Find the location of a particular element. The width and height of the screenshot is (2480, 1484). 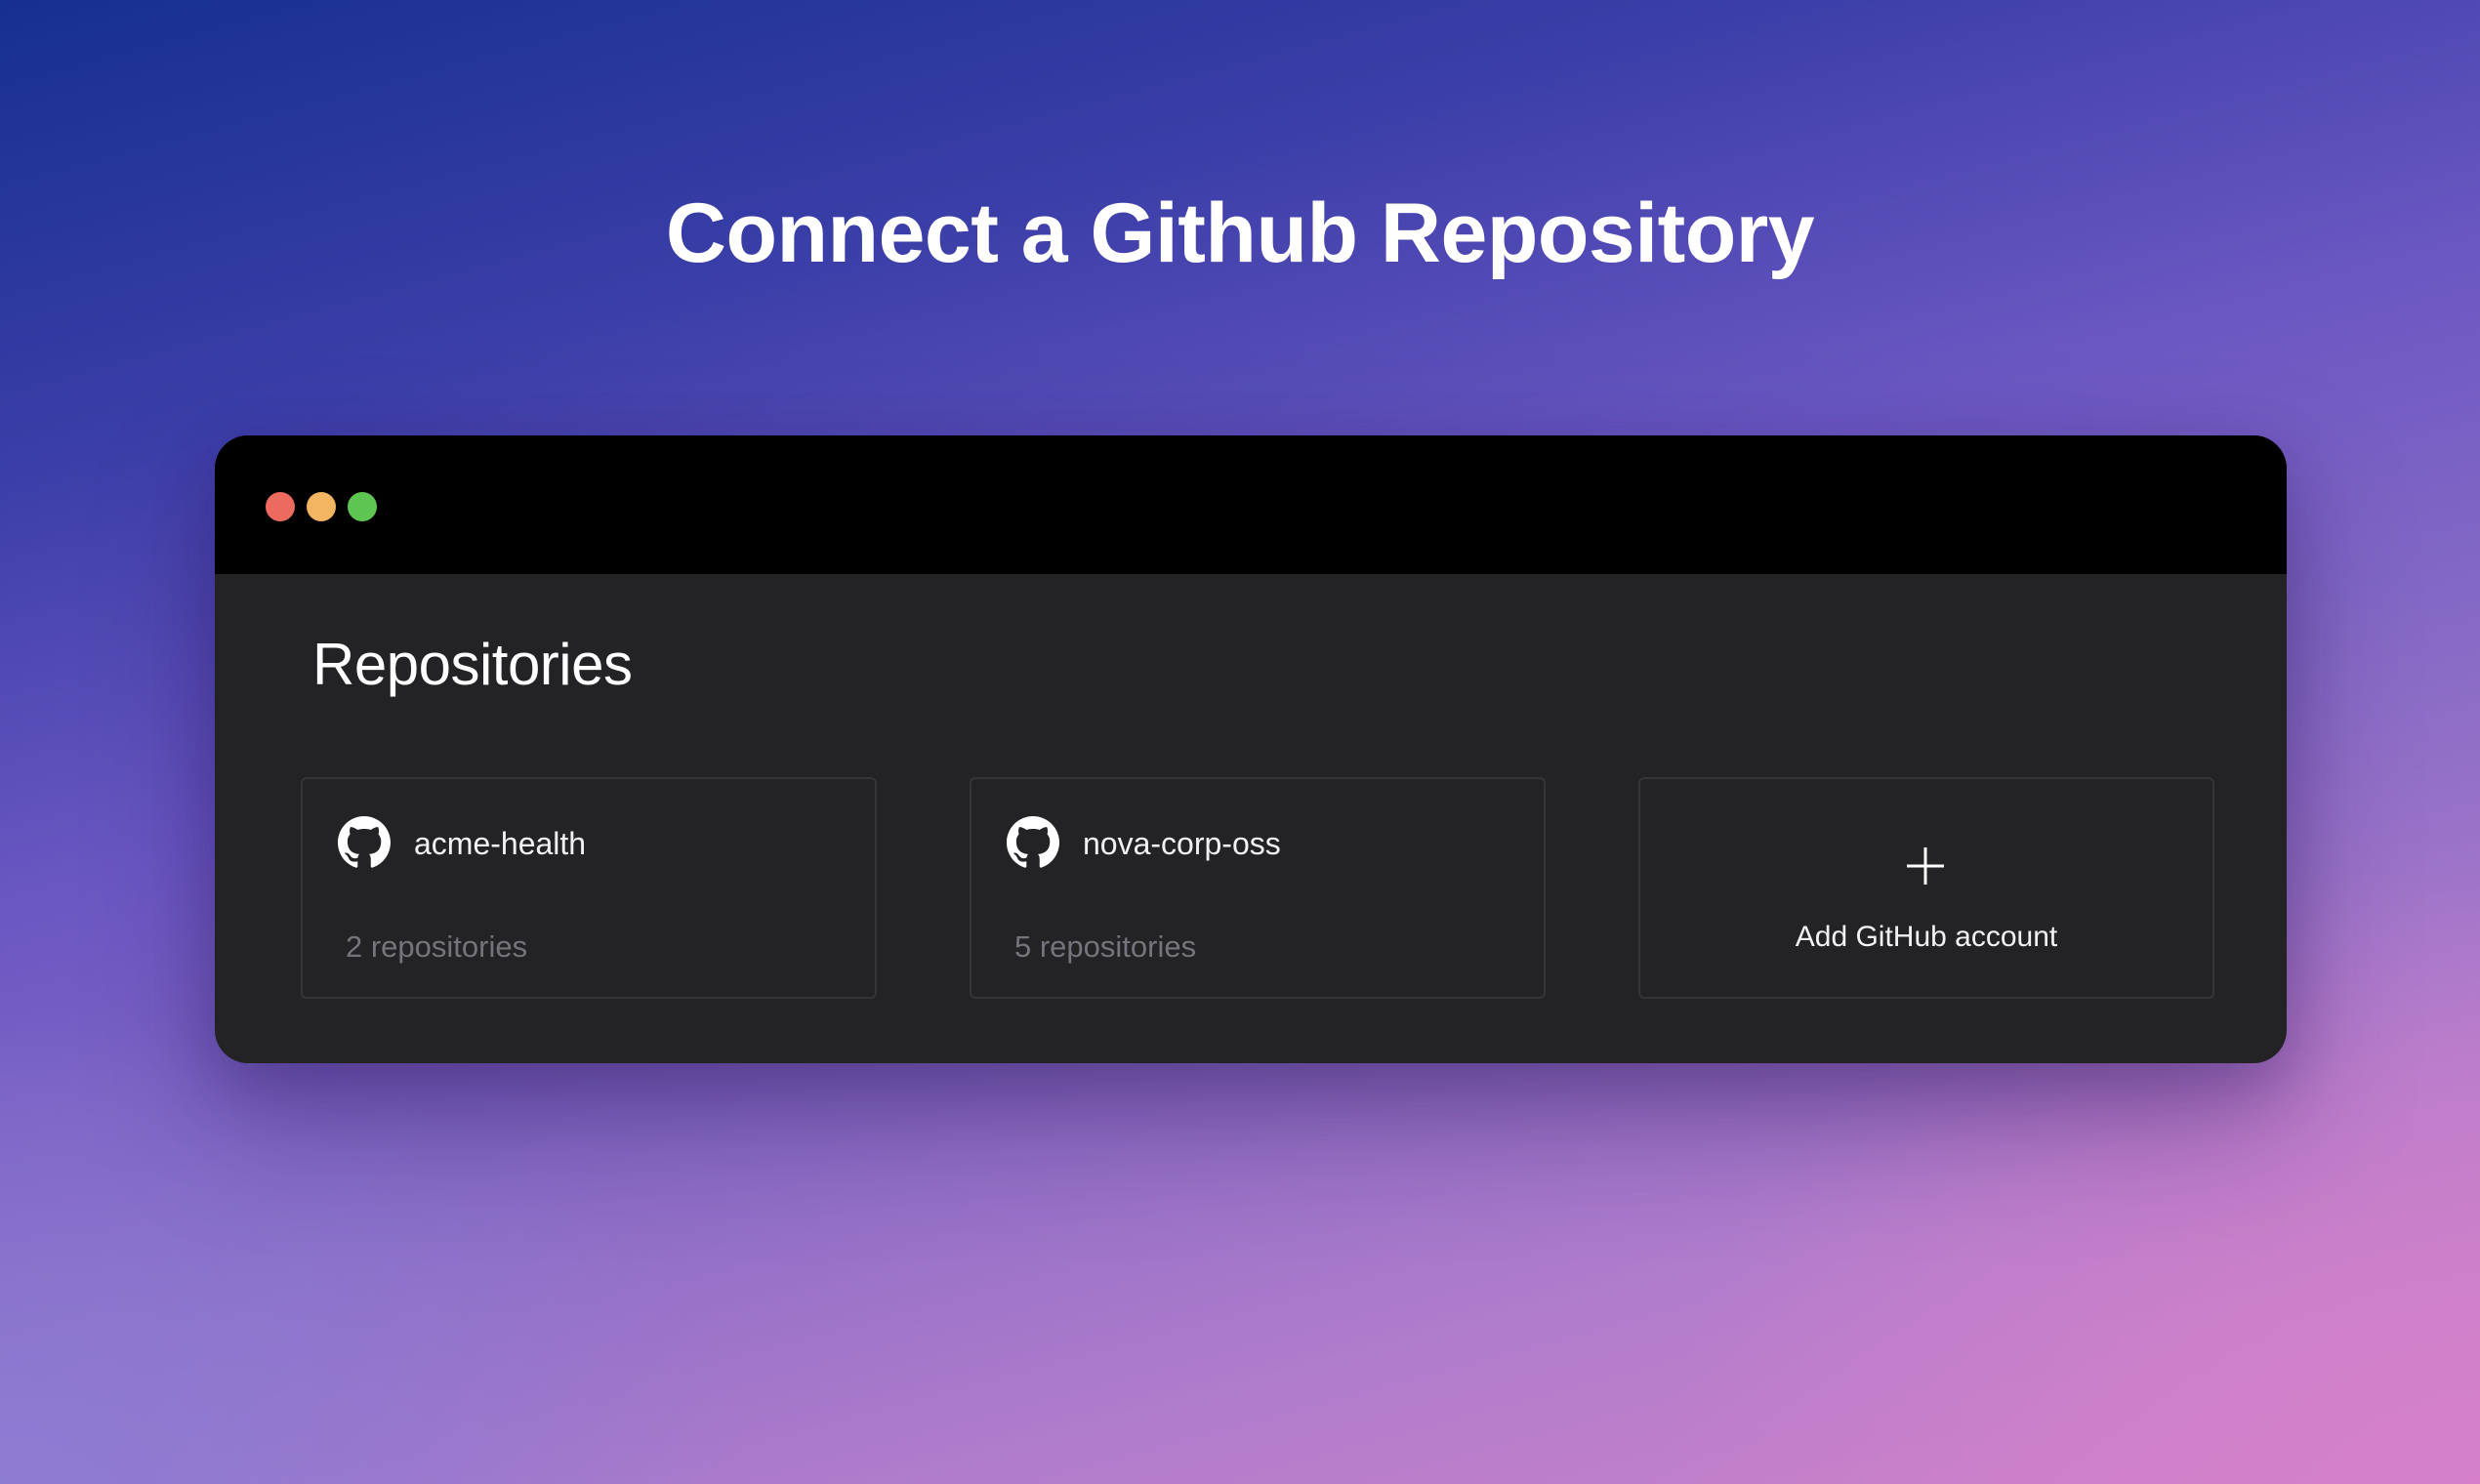

repo-count: 5 repositories is located at coordinates (1105, 947).